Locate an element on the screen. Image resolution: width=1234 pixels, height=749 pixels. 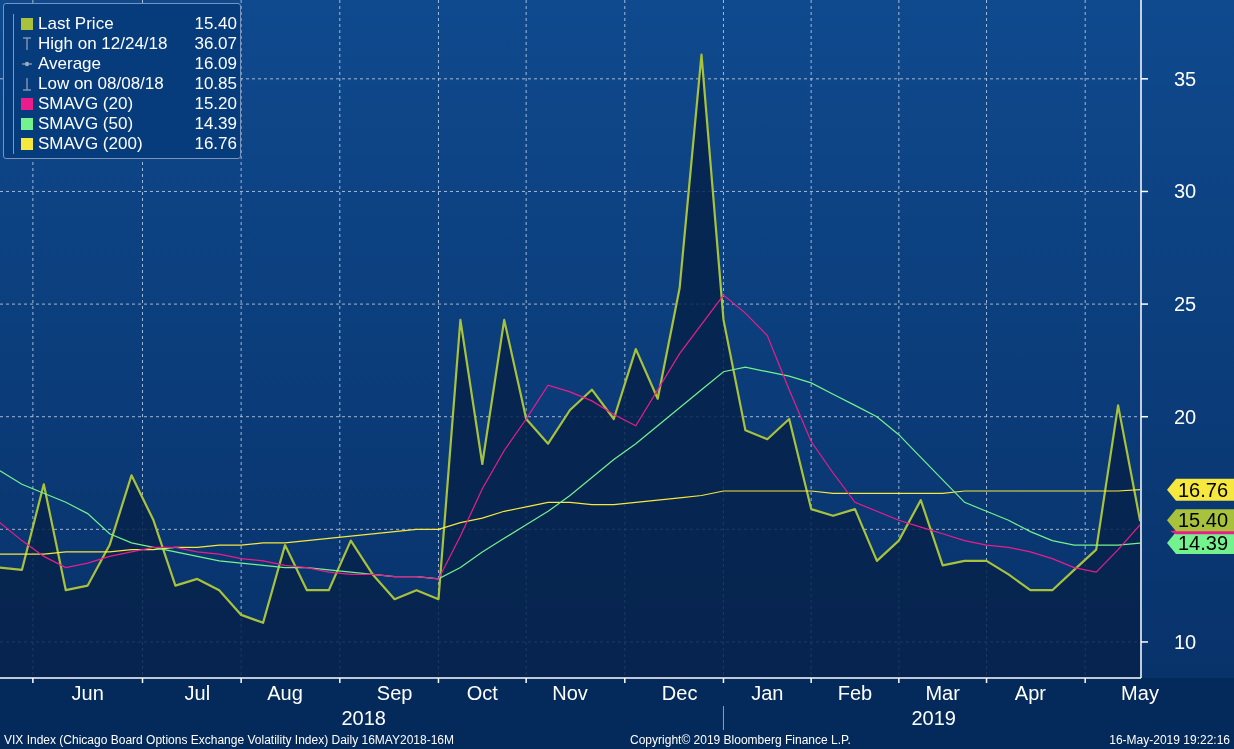
axis-label: 35 is located at coordinates (1185, 78).